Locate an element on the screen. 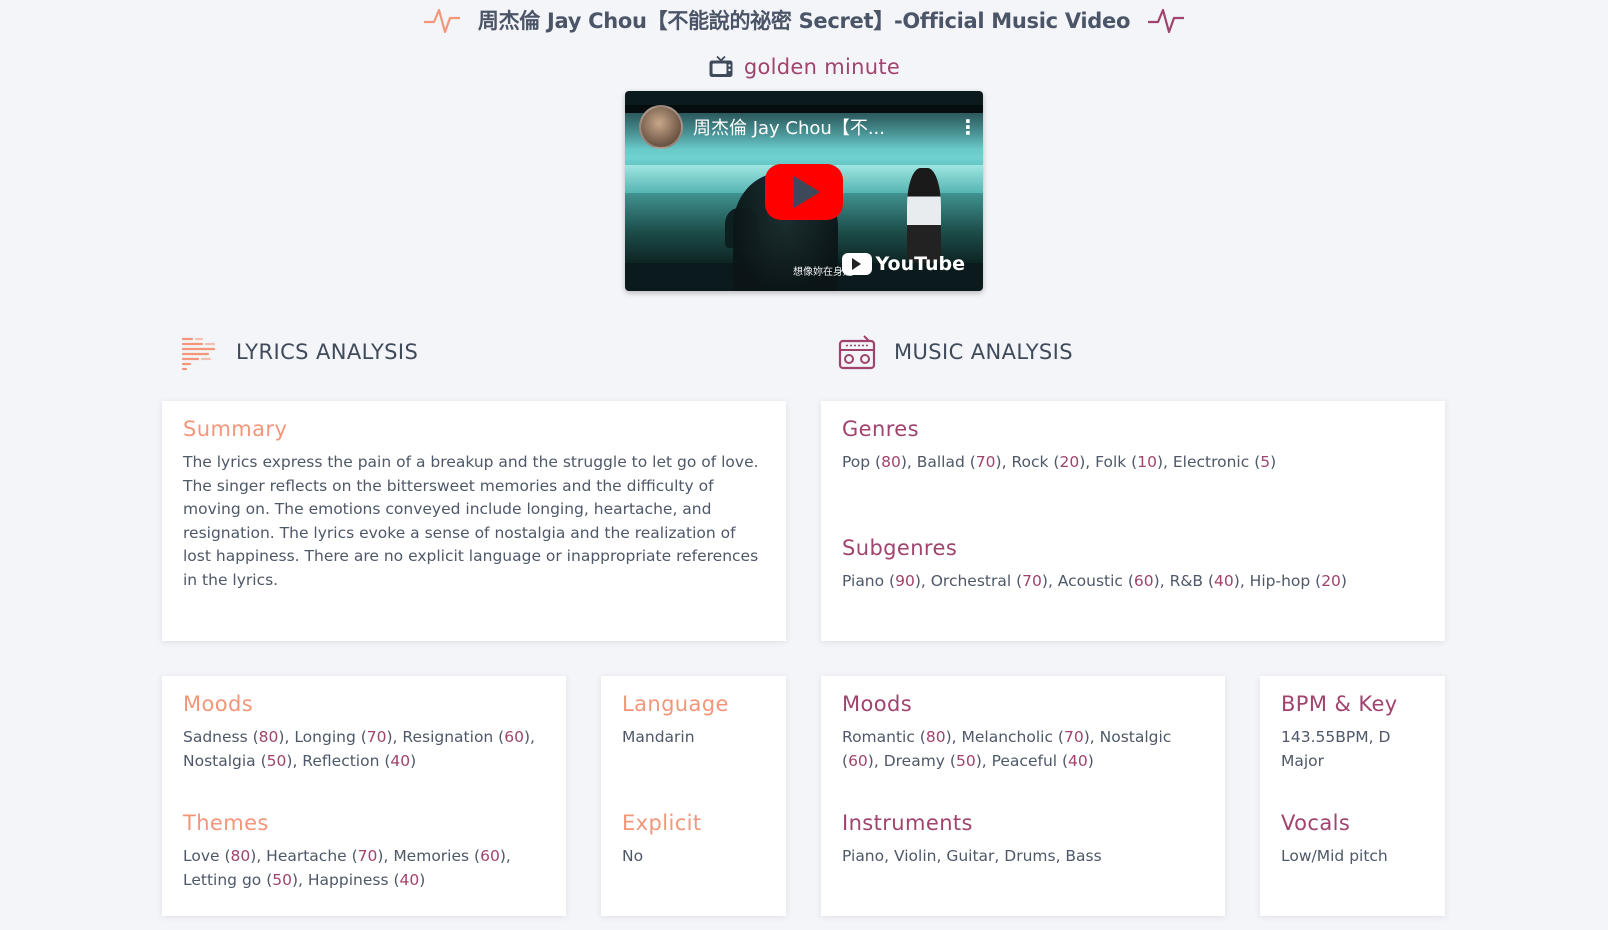 The height and width of the screenshot is (930, 1608). play-button is located at coordinates (804, 192).